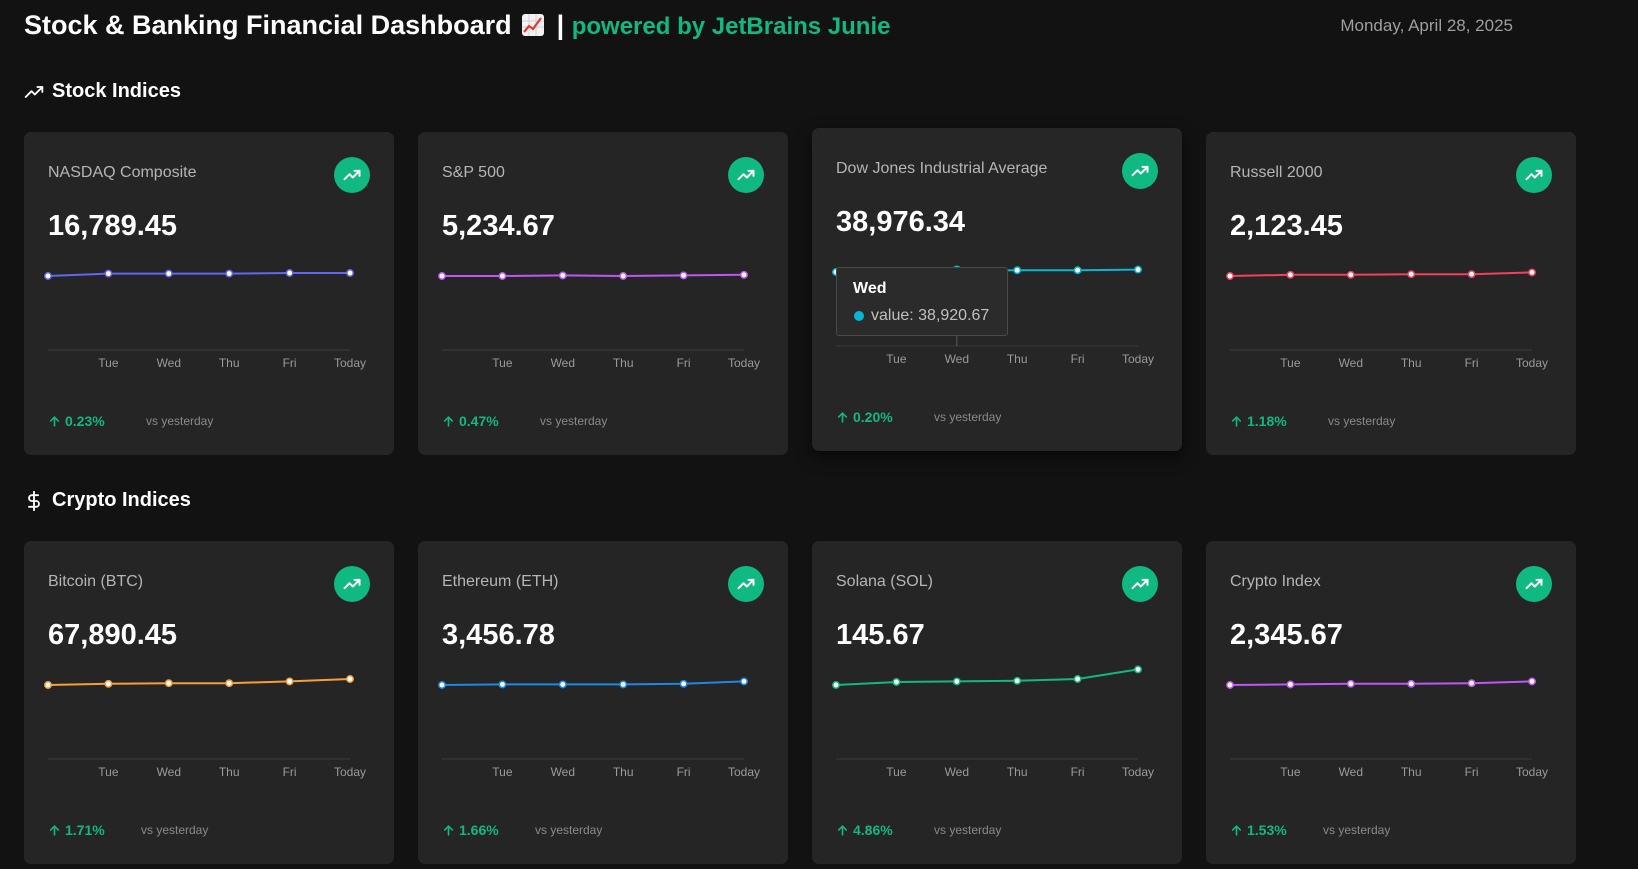 The height and width of the screenshot is (869, 1638). Describe the element at coordinates (533, 25) in the screenshot. I see `chart-increasing-icon` at that location.